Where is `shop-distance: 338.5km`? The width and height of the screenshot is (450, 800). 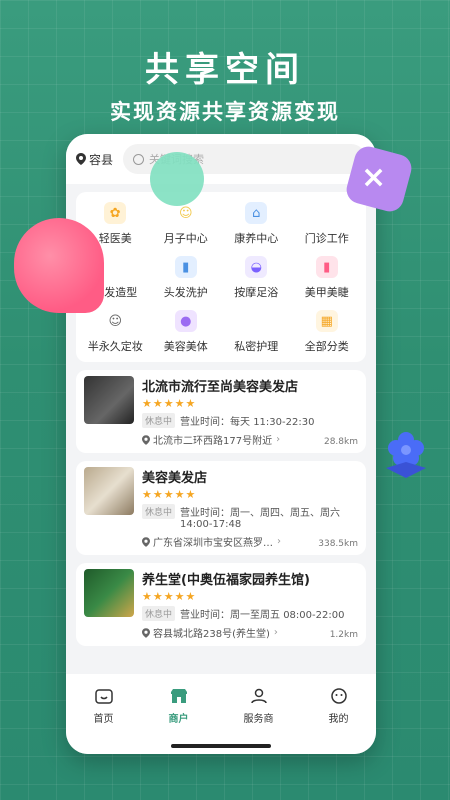 shop-distance: 338.5km is located at coordinates (338, 544).